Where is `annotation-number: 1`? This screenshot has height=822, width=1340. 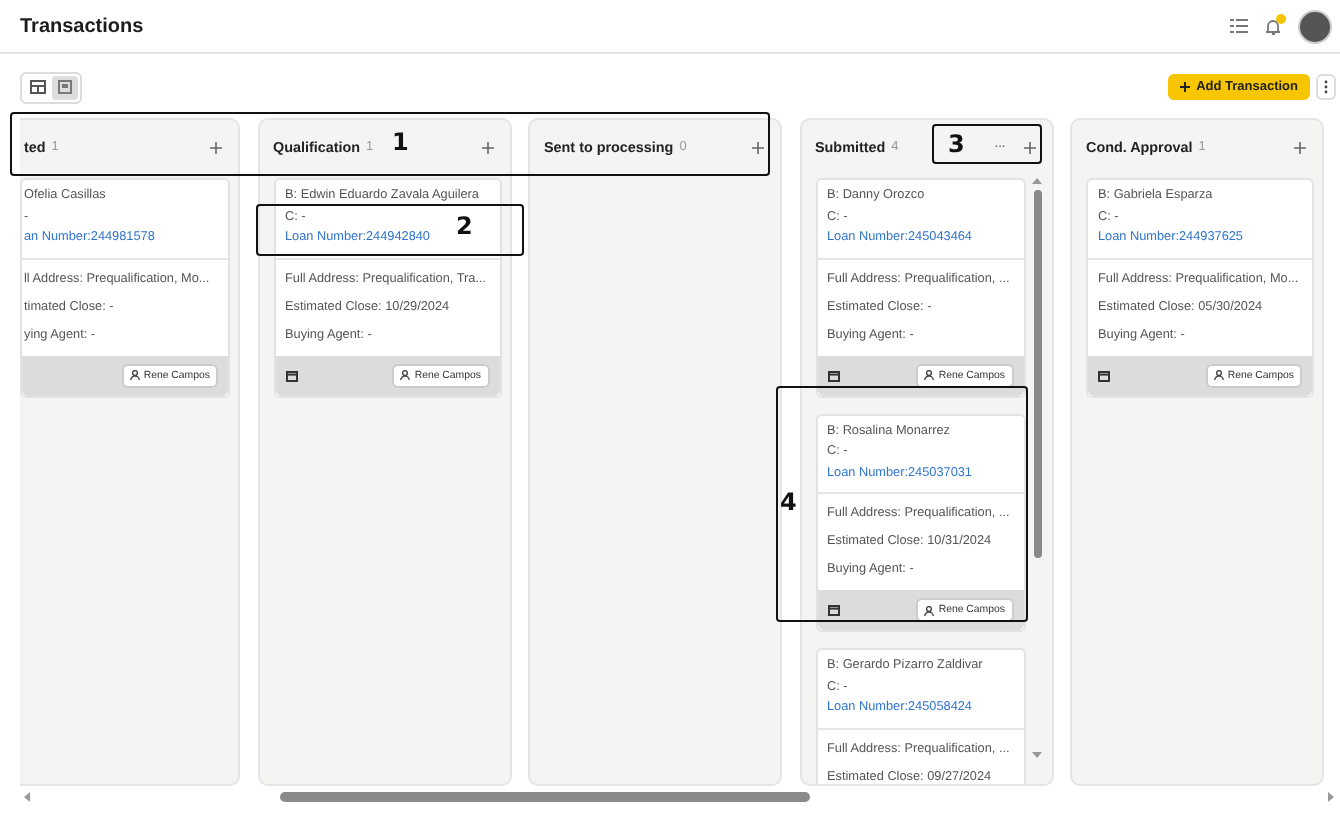
annotation-number: 1 is located at coordinates (400, 142).